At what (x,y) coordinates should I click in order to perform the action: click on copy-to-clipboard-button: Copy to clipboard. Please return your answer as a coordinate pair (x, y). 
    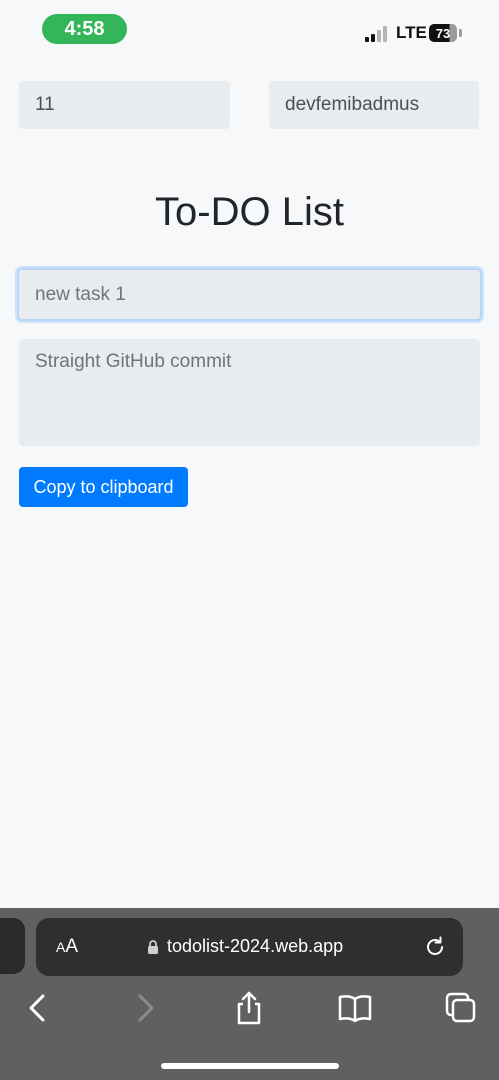
    Looking at the image, I should click on (103, 487).